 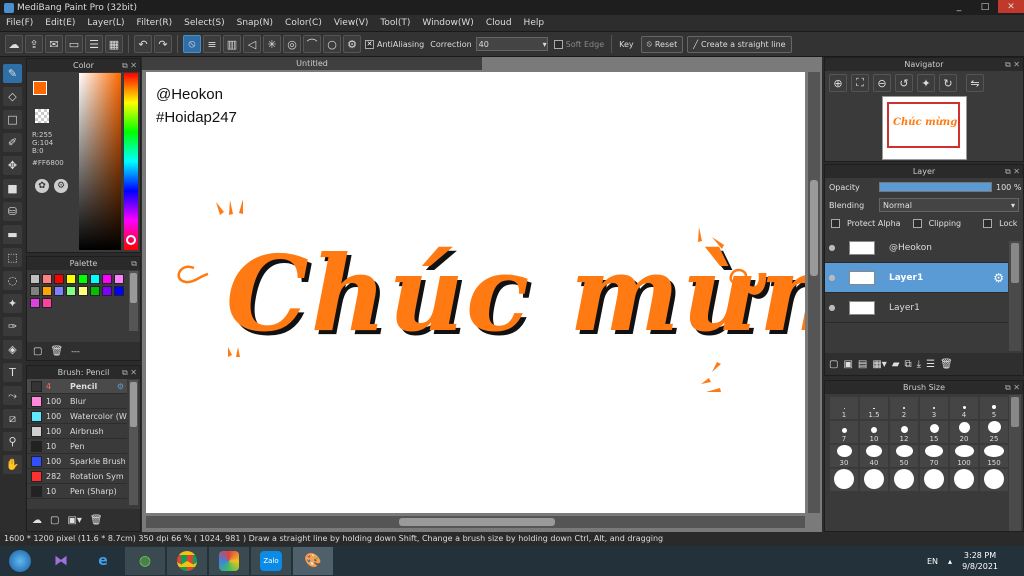 What do you see at coordinates (980, 561) in the screenshot?
I see `clock: 3:28 PM 9/8/2021` at bounding box center [980, 561].